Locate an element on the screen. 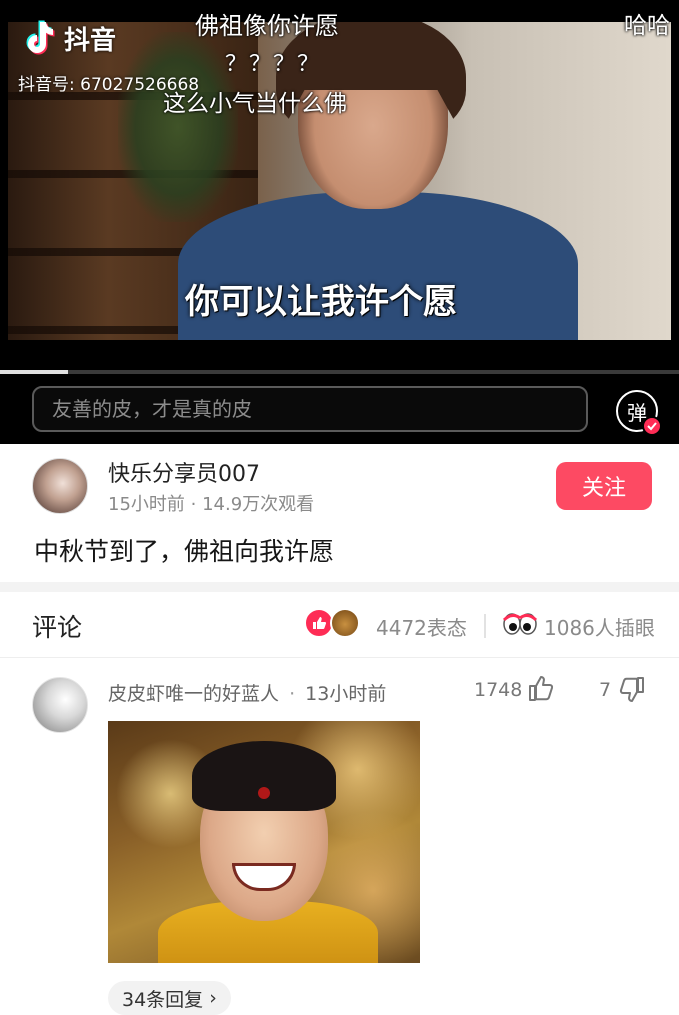 The width and height of the screenshot is (679, 1015). danmaku-haha: 哈哈 is located at coordinates (647, 26).